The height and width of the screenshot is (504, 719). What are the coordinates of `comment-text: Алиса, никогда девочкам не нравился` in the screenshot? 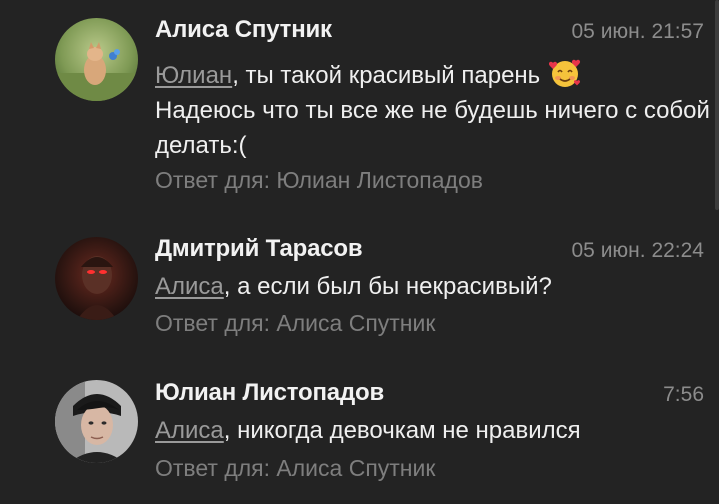 It's located at (432, 430).